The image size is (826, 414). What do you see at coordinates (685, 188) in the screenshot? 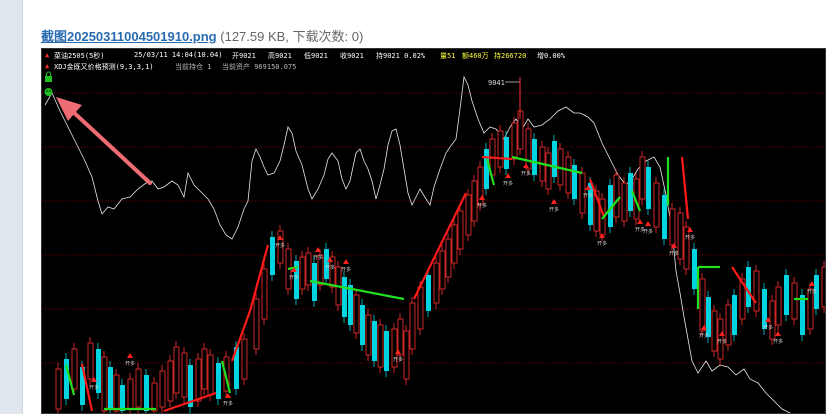
I see `red-trend-line` at bounding box center [685, 188].